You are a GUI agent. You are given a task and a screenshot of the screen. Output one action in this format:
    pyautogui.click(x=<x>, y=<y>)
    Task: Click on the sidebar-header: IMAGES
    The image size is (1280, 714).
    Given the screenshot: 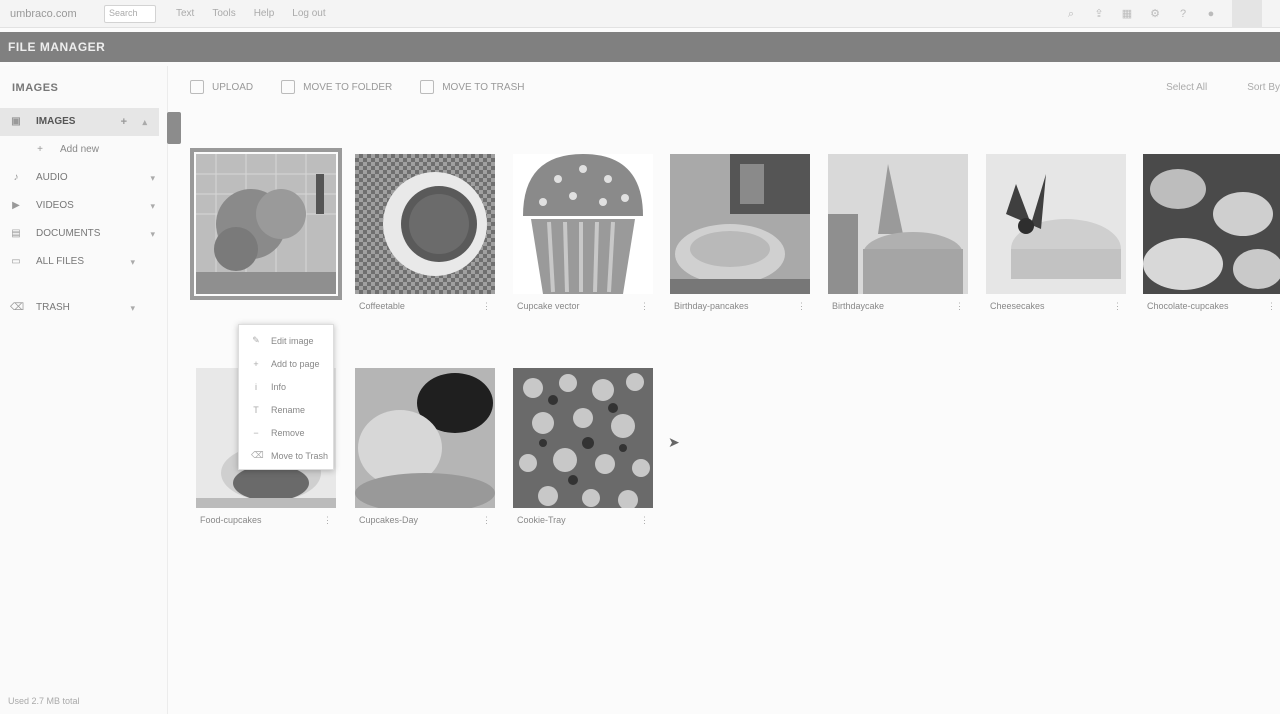 What is the action you would take?
    pyautogui.click(x=35, y=88)
    